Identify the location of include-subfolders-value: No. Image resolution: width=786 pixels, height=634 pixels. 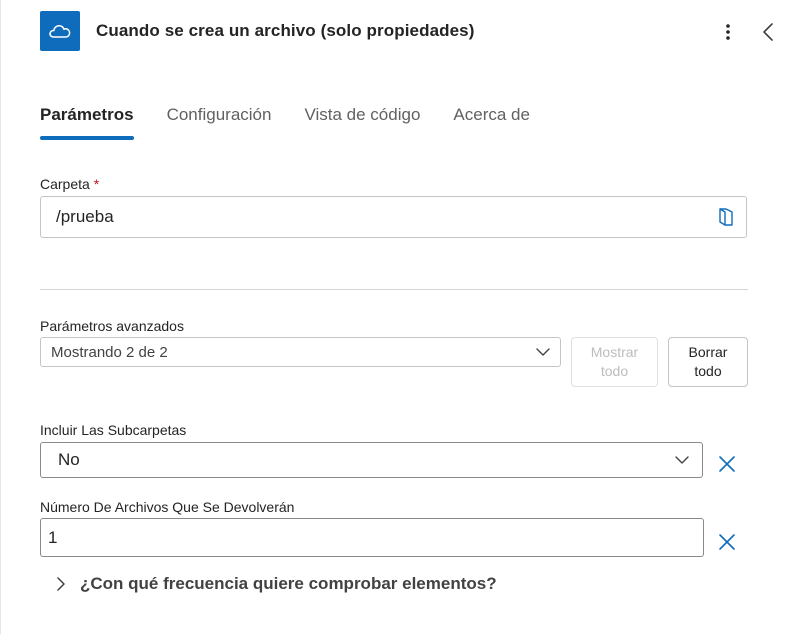
(69, 459).